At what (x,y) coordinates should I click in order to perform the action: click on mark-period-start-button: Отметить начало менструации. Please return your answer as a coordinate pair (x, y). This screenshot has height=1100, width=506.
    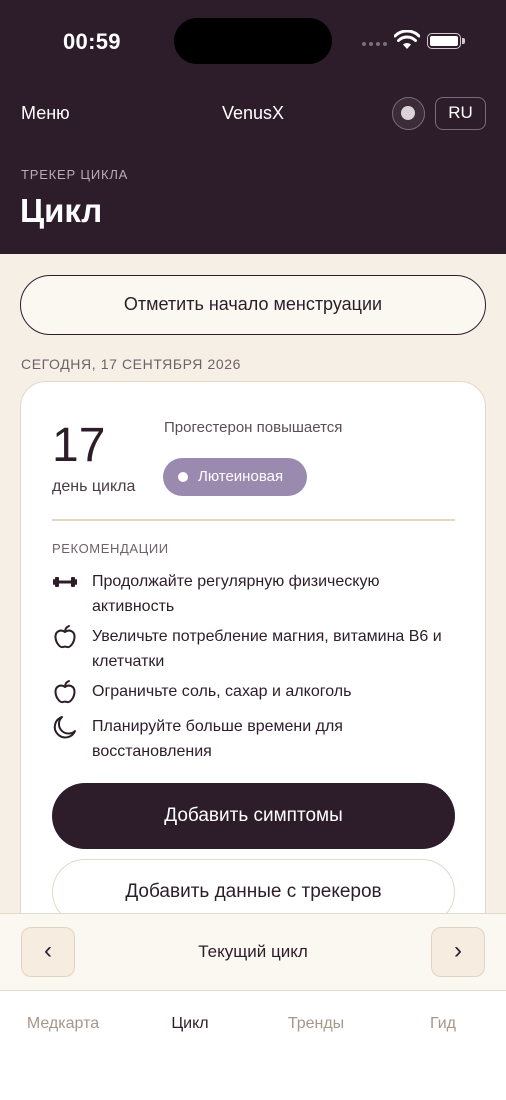
    Looking at the image, I should click on (253, 305).